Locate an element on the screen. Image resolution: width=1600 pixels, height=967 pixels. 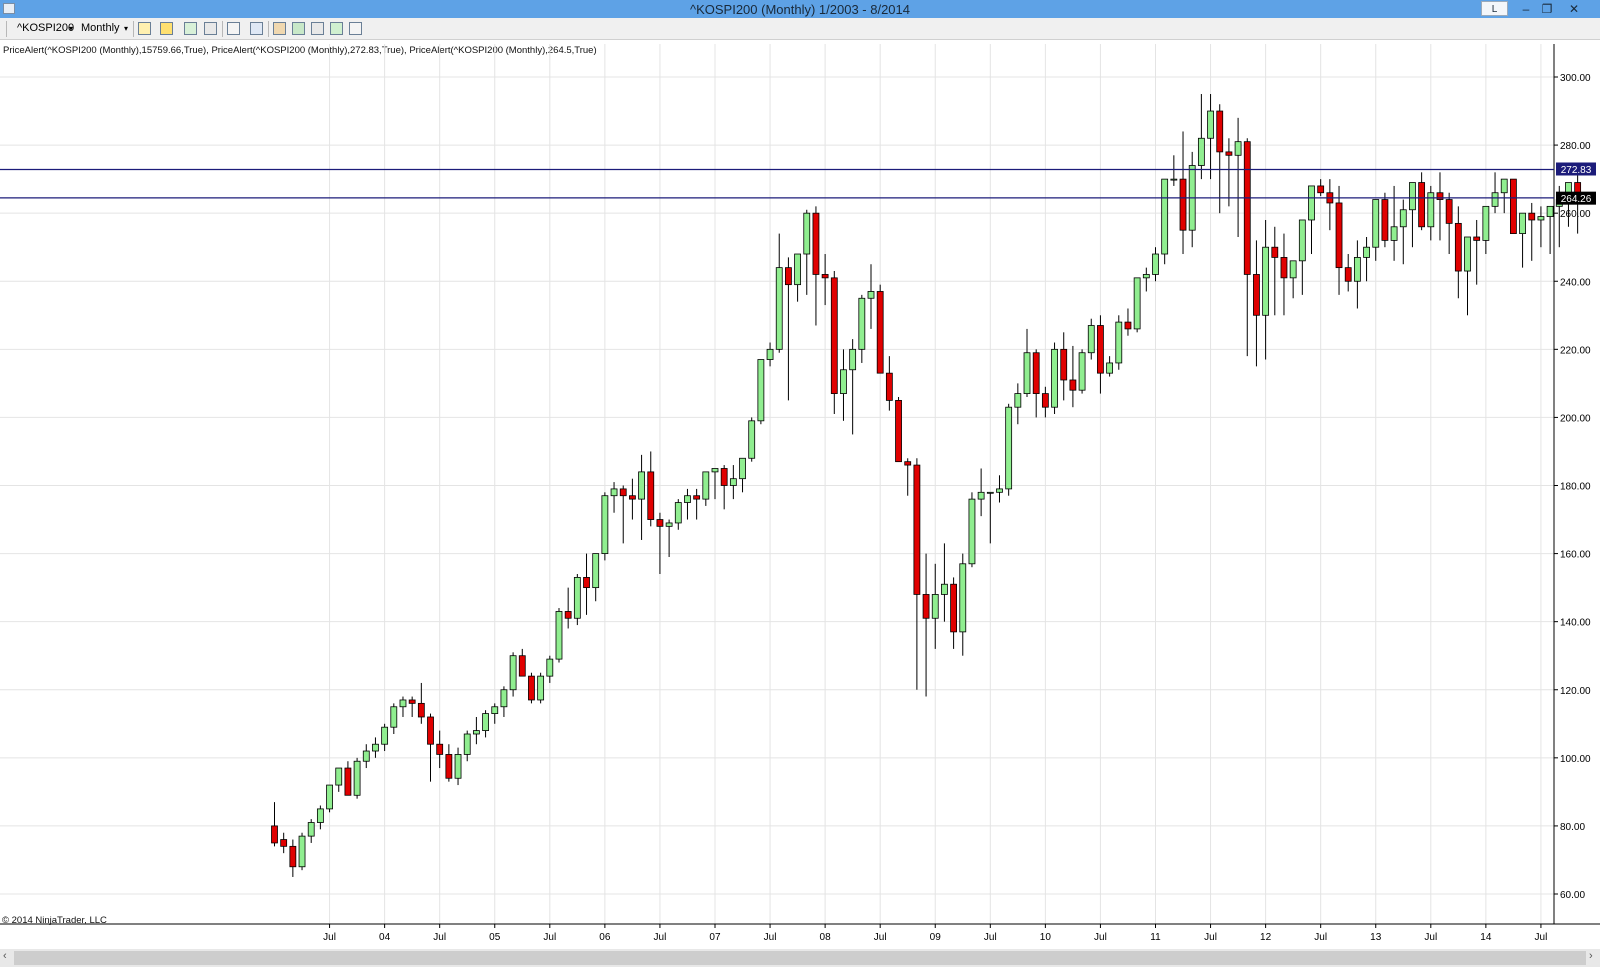
x-tick-label: 05 is located at coordinates (495, 937).